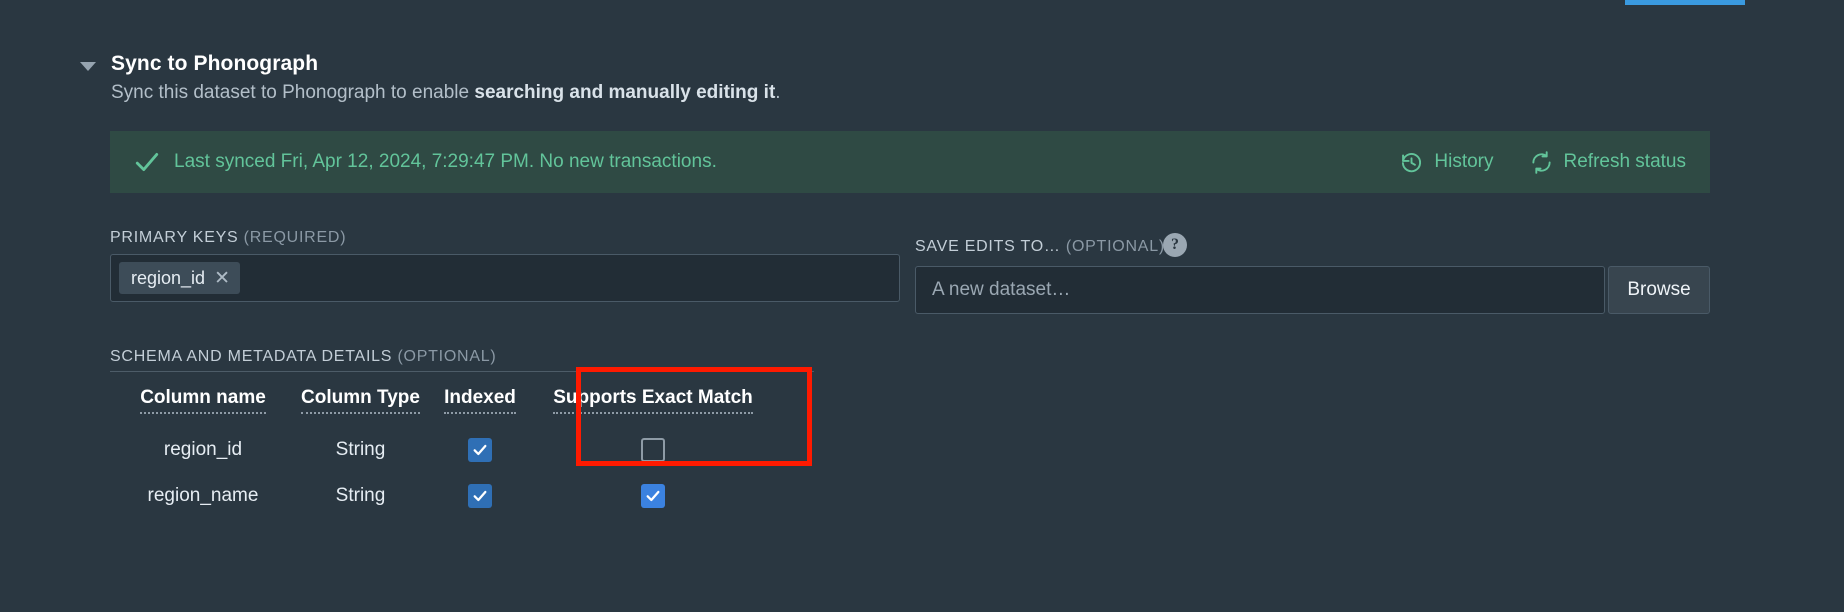  I want to click on table-body: region_id String region_name String, so click(440, 473).